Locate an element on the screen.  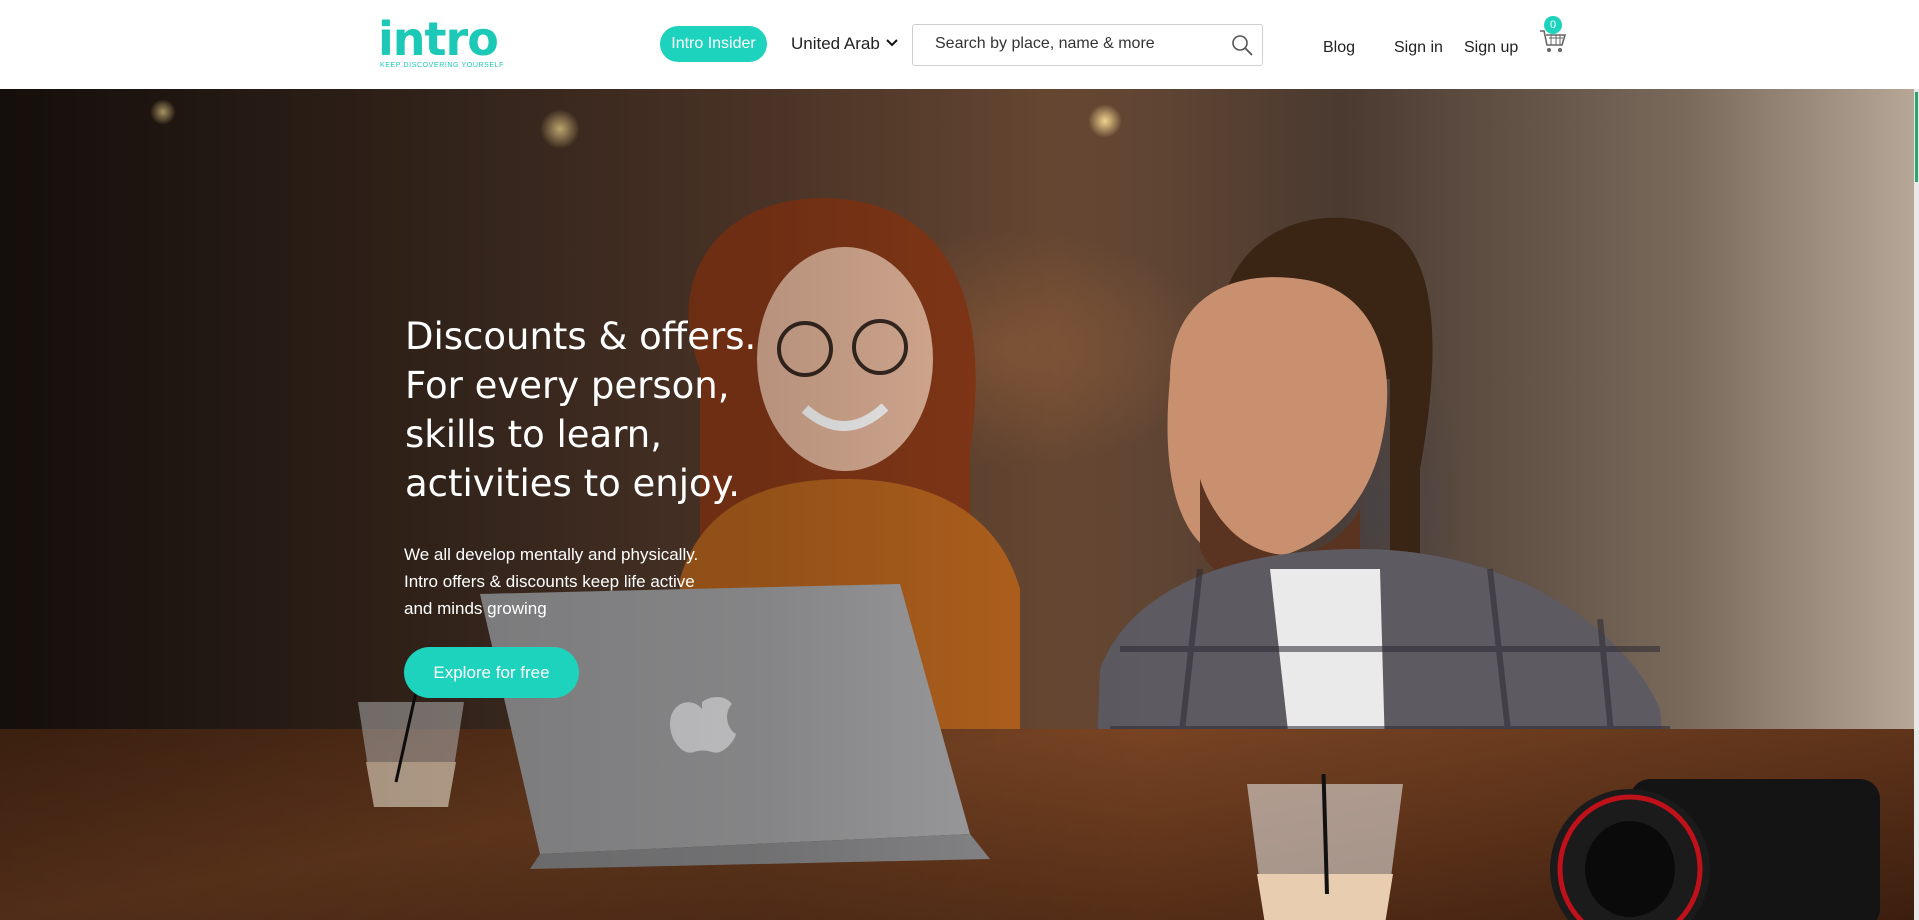
search-input is located at coordinates (1075, 44).